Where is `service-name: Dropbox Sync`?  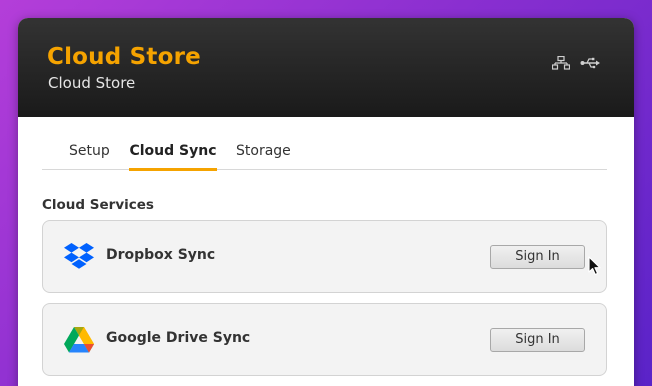 service-name: Dropbox Sync is located at coordinates (161, 255).